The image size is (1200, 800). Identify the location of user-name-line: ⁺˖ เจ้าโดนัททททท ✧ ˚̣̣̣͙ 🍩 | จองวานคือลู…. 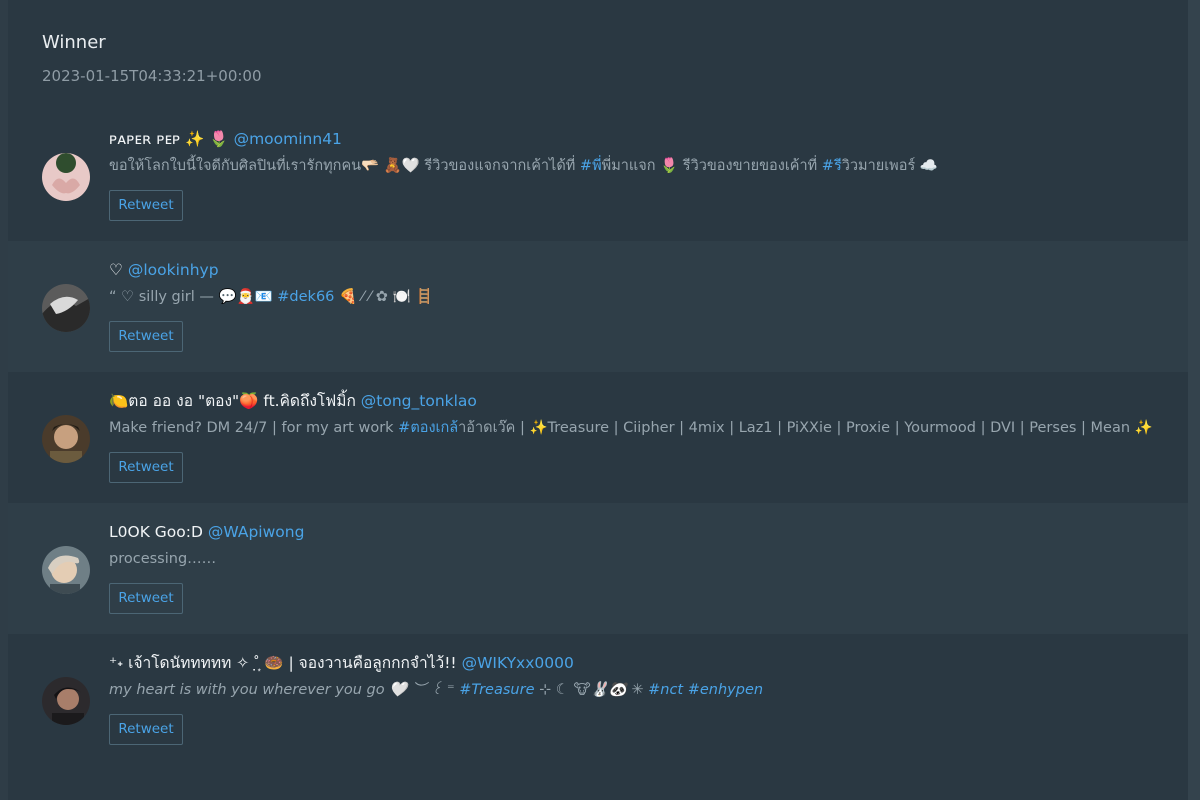
(341, 663).